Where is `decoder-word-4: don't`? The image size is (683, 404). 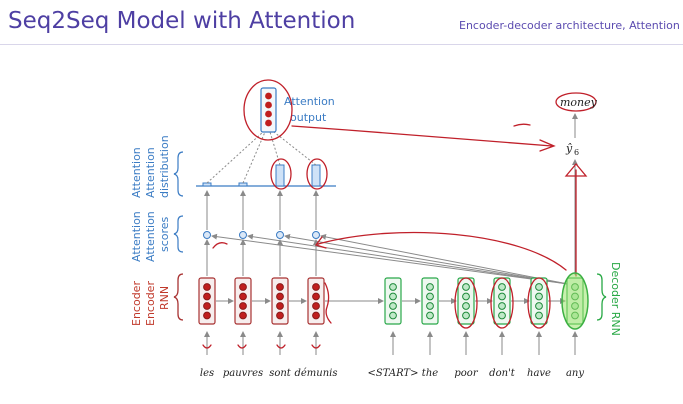 decoder-word-4: don't is located at coordinates (502, 373).